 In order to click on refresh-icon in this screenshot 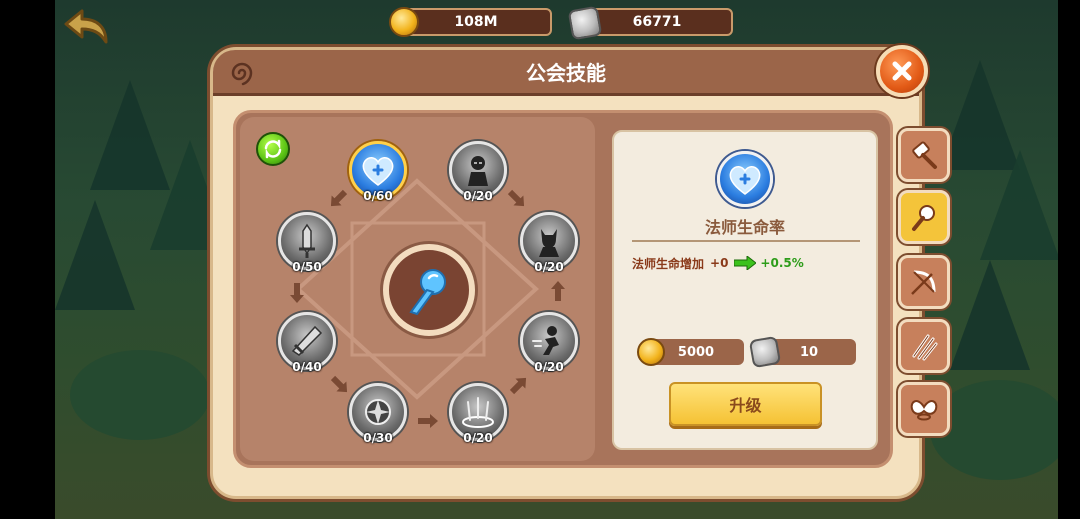, I will do `click(273, 149)`.